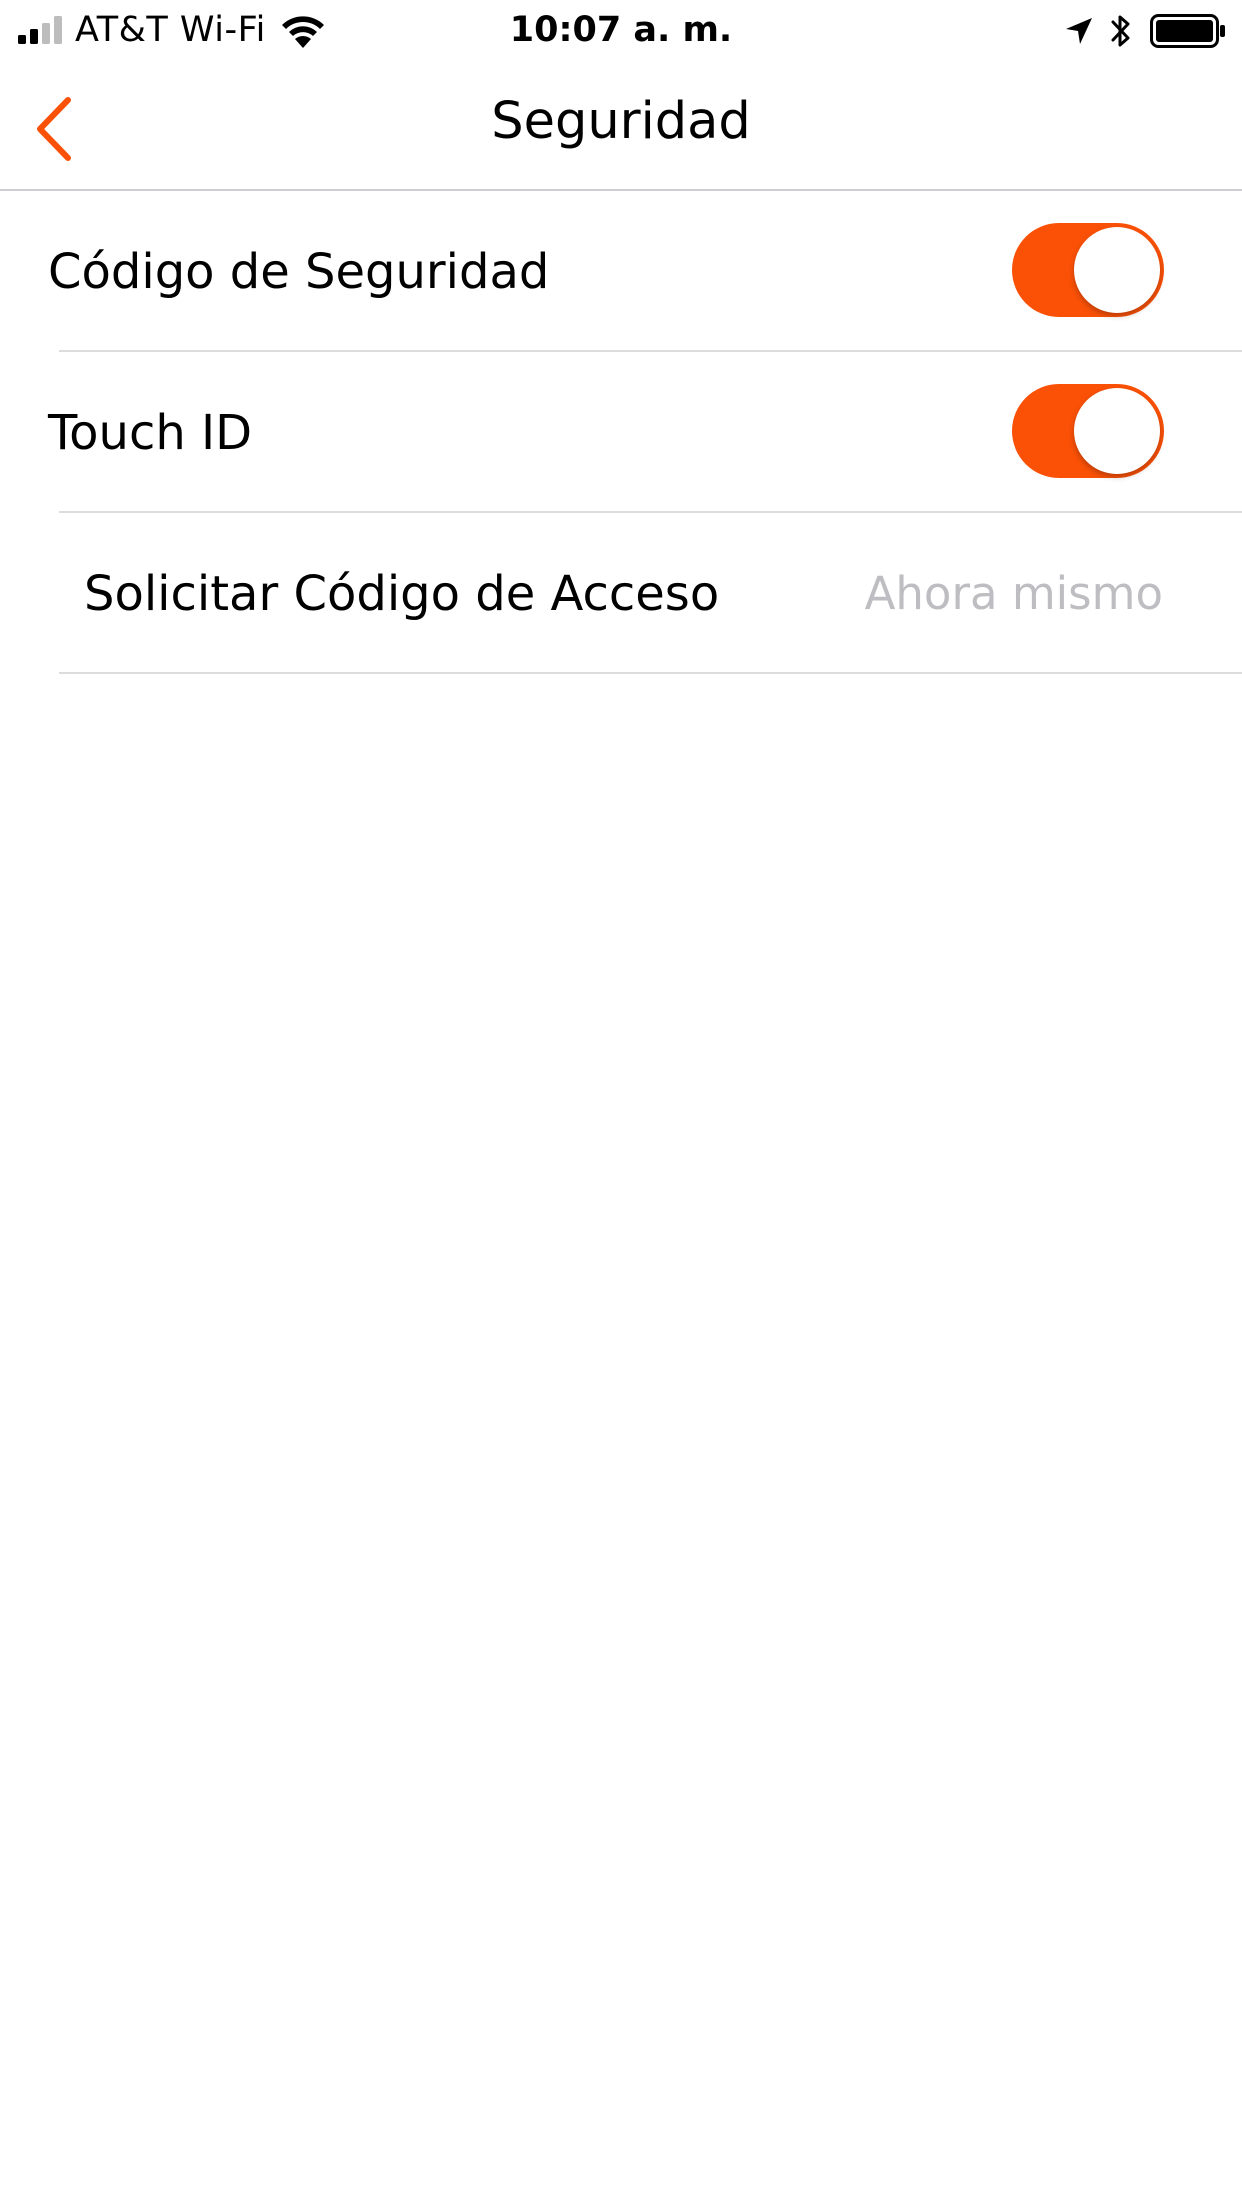 The width and height of the screenshot is (1242, 2208). What do you see at coordinates (1120, 31) in the screenshot?
I see `bluetooth-icon` at bounding box center [1120, 31].